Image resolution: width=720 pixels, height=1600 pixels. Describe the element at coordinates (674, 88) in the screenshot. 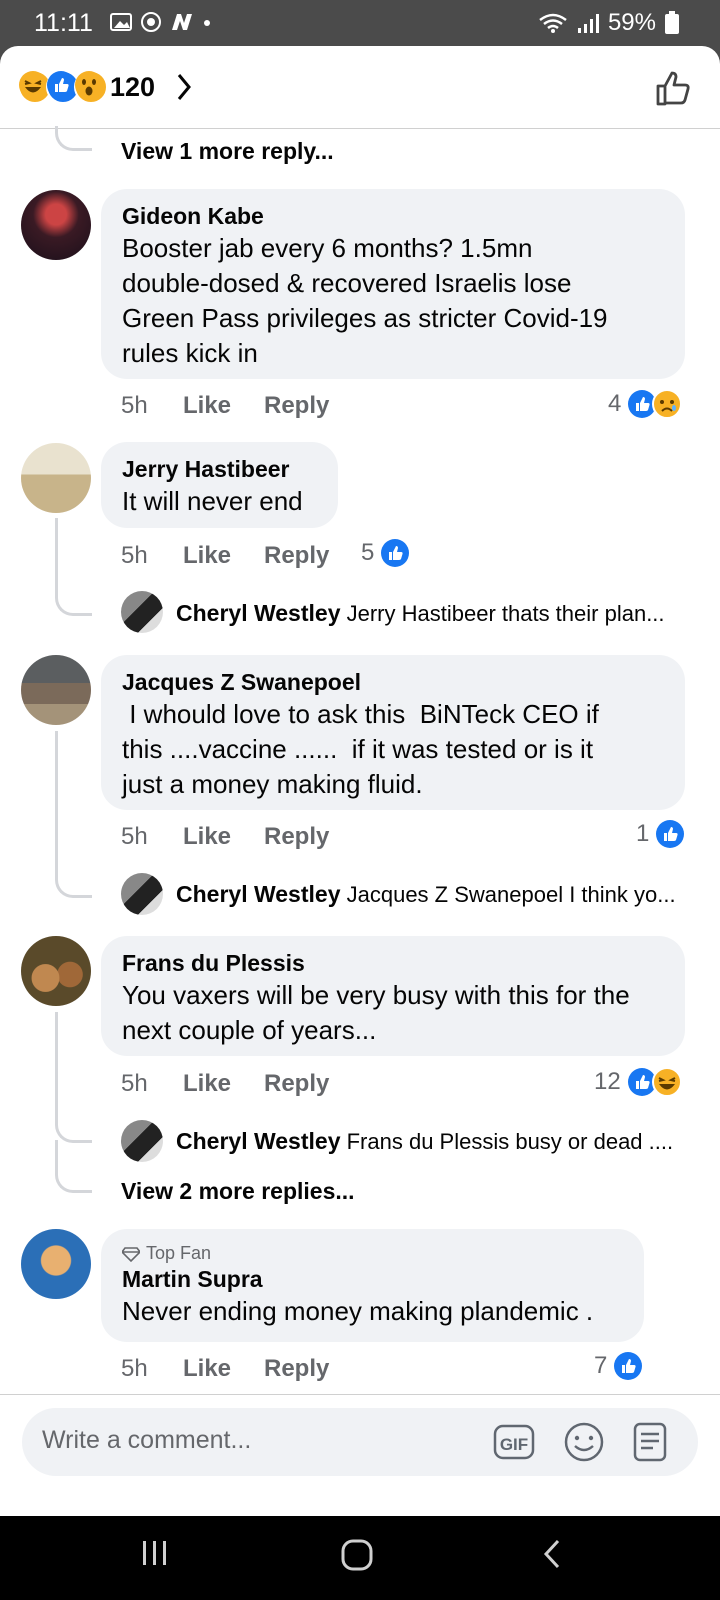

I see `like-outline-icon` at that location.